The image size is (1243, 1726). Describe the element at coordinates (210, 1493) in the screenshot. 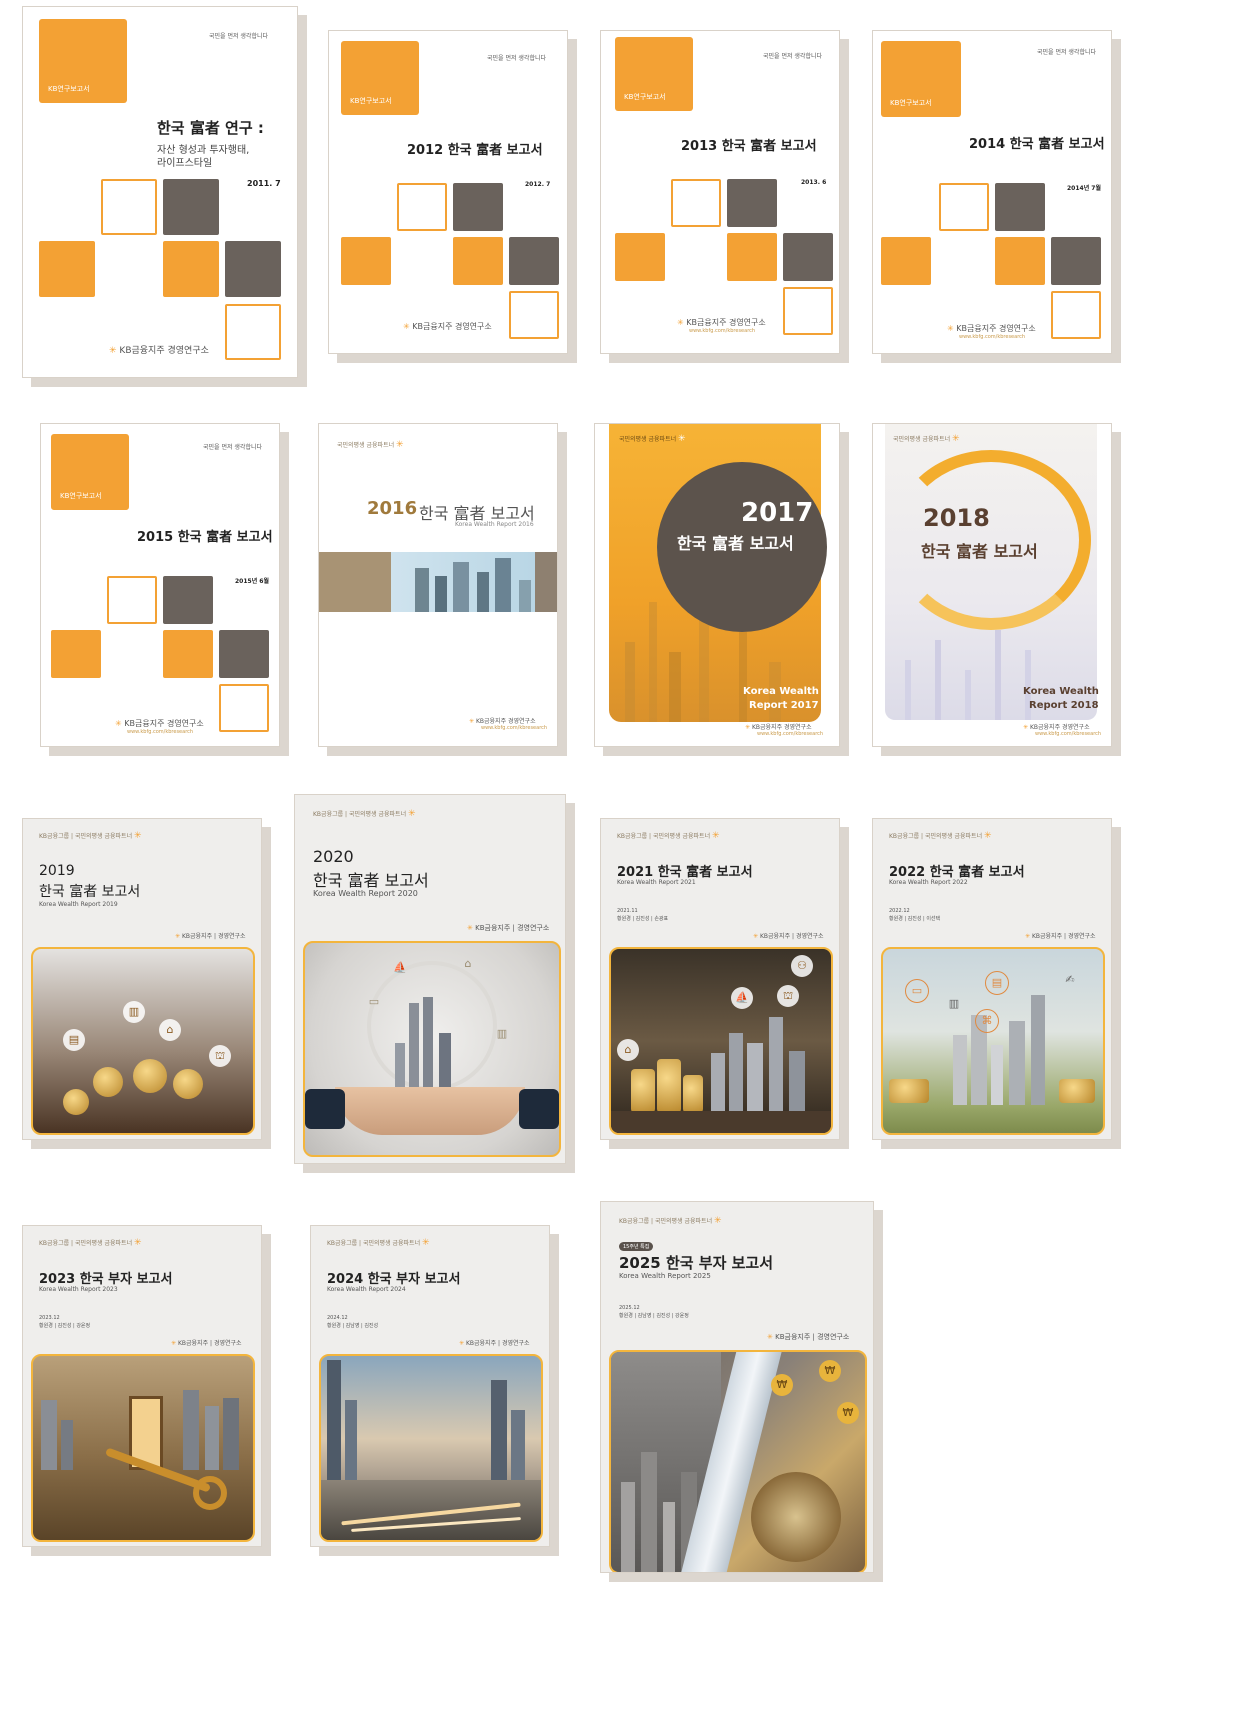

I see `key-bow` at that location.